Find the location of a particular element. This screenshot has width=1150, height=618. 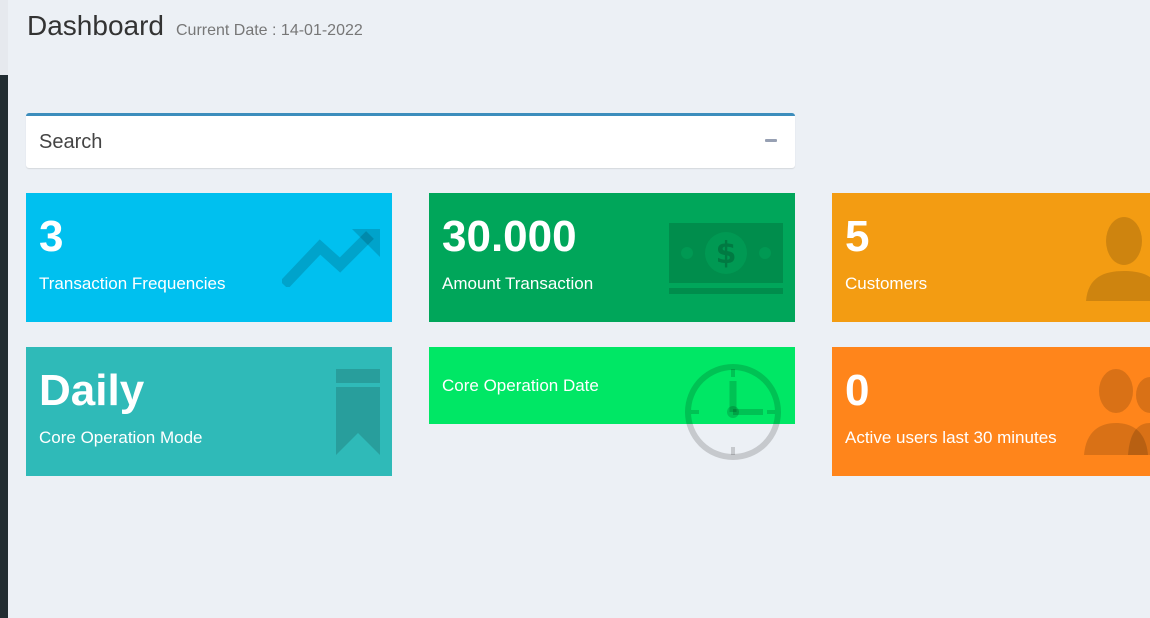

stat-value: 30.000 is located at coordinates (509, 236).